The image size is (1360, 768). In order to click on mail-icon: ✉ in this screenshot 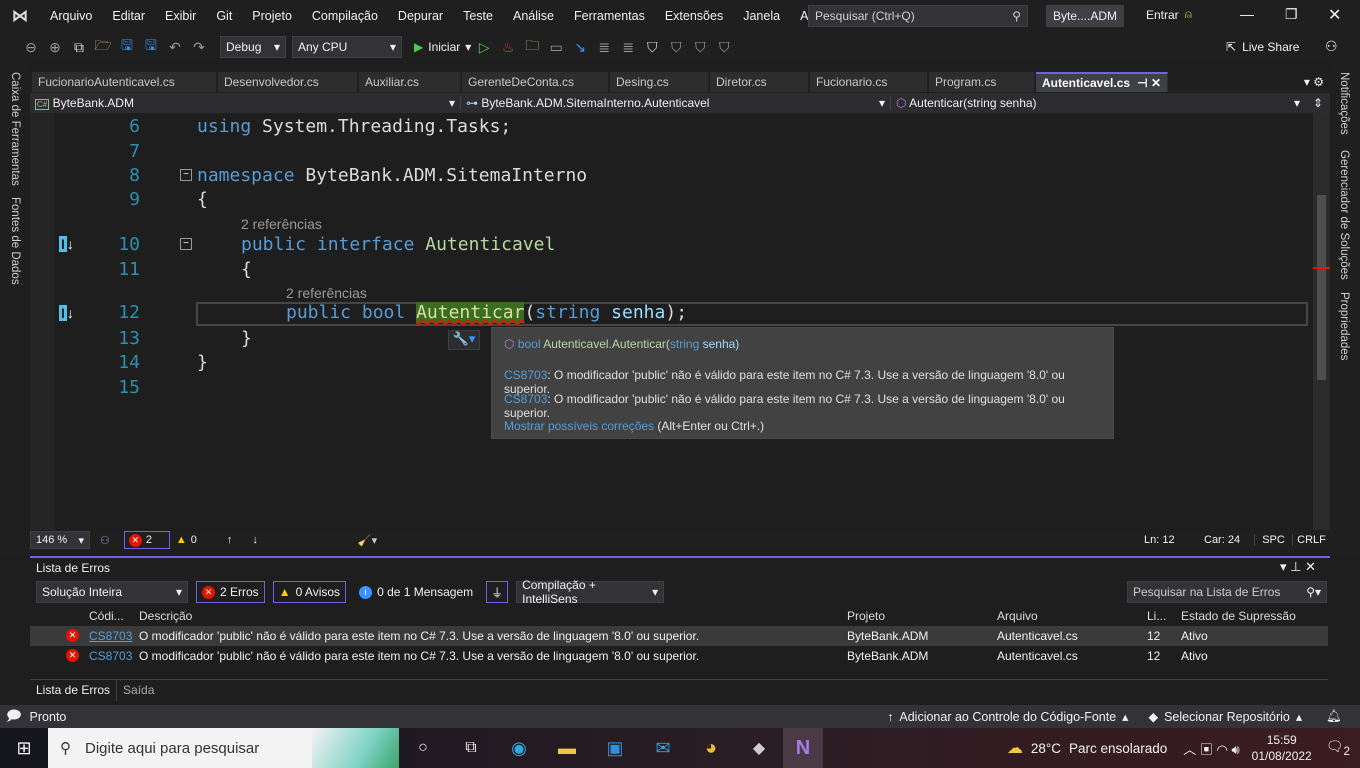, I will do `click(663, 748)`.